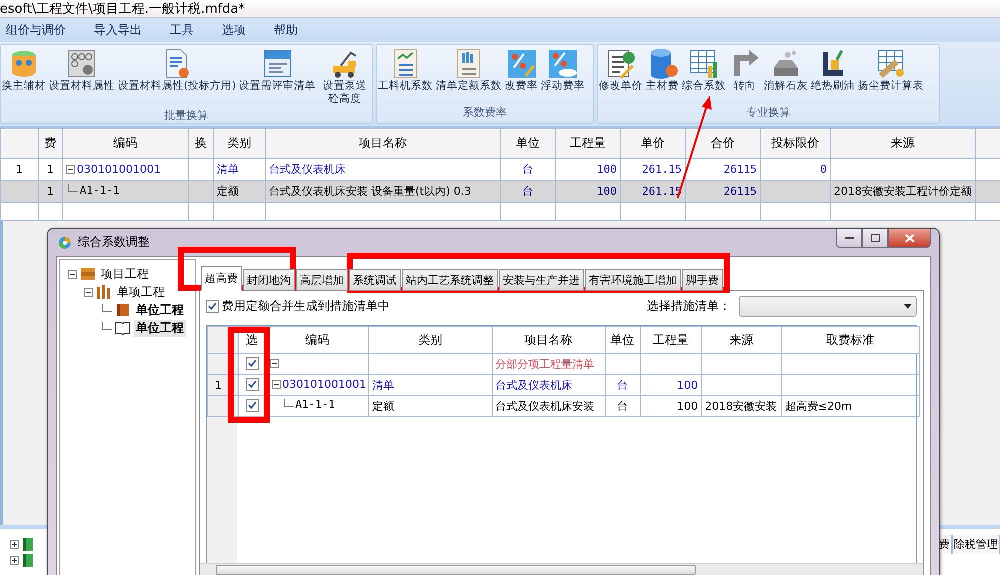  What do you see at coordinates (745, 70) in the screenshot?
I see `ribbon-button: 转向` at bounding box center [745, 70].